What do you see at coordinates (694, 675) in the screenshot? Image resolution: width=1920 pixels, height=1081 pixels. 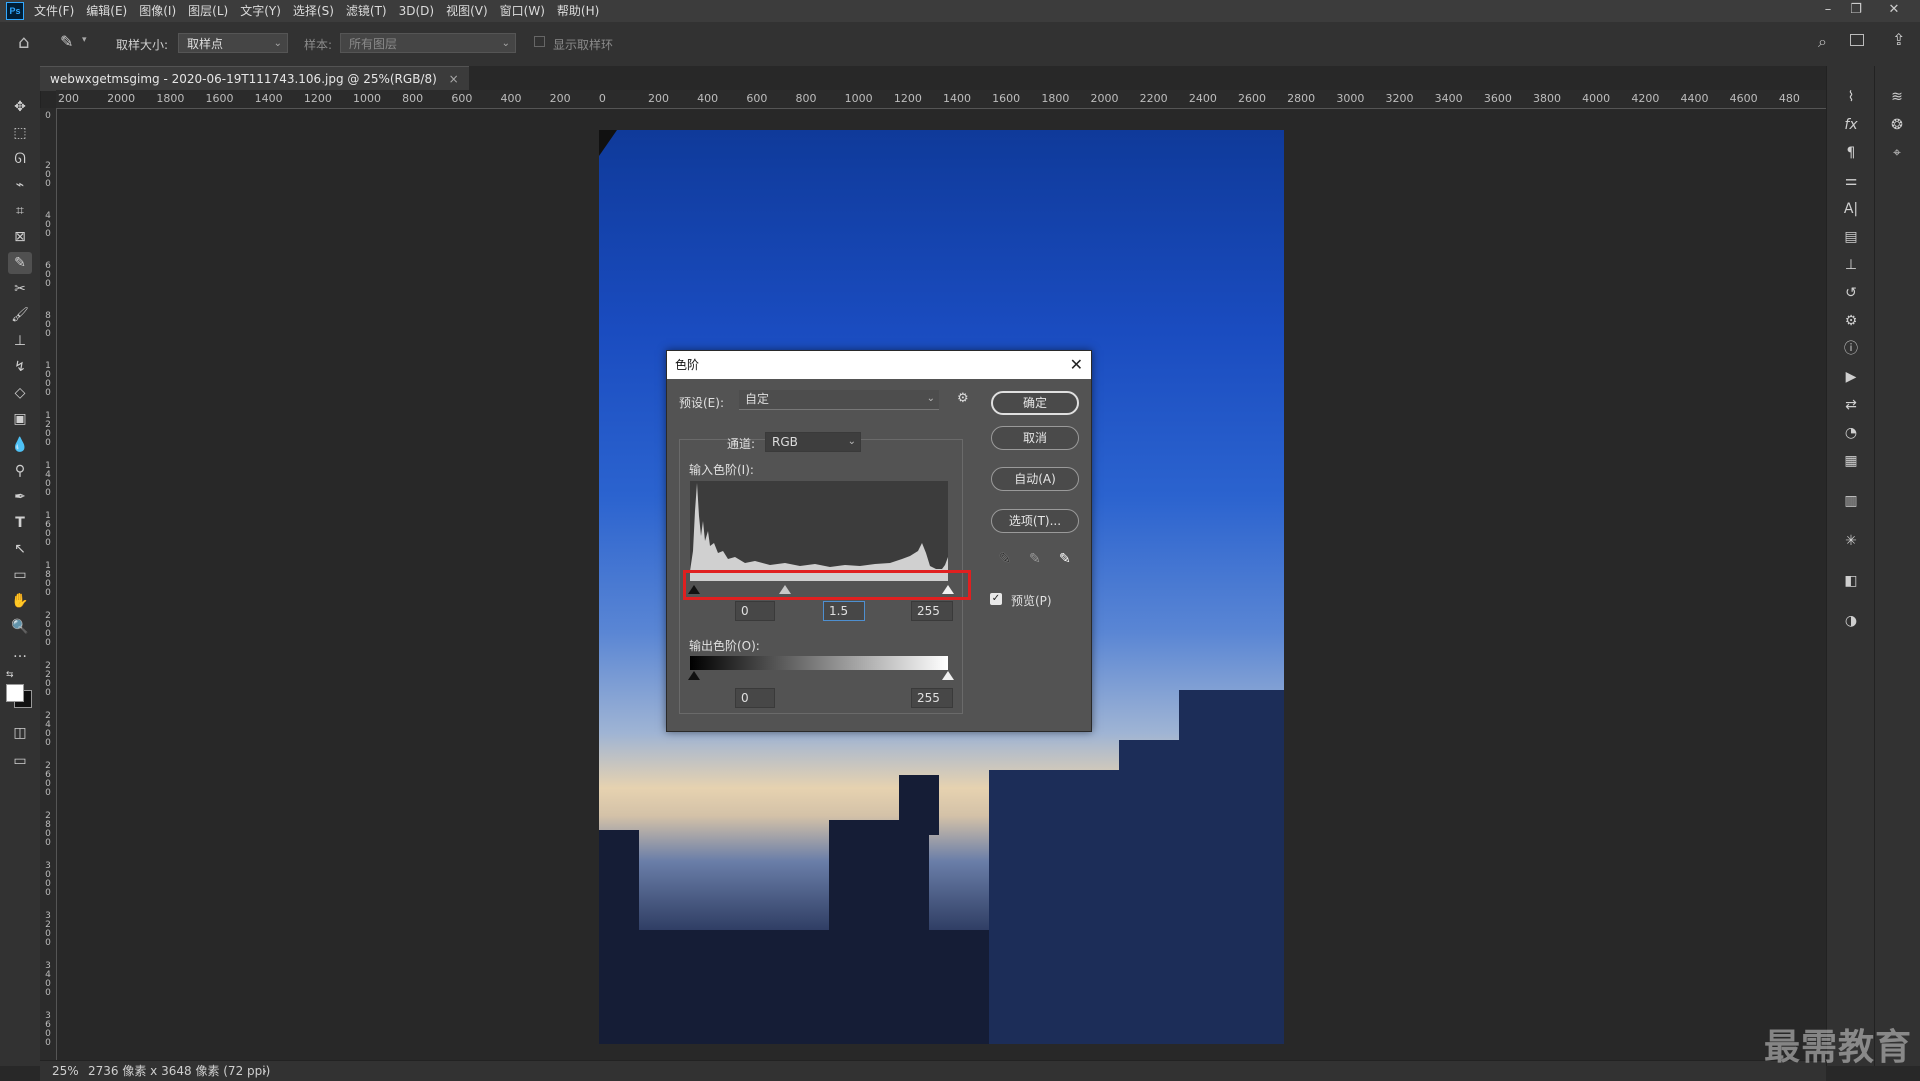 I see `output-black-slider` at bounding box center [694, 675].